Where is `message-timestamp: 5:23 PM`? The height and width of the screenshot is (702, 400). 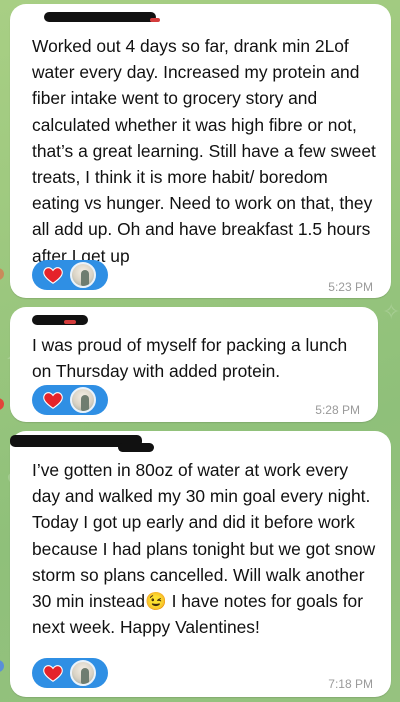 message-timestamp: 5:23 PM is located at coordinates (350, 287).